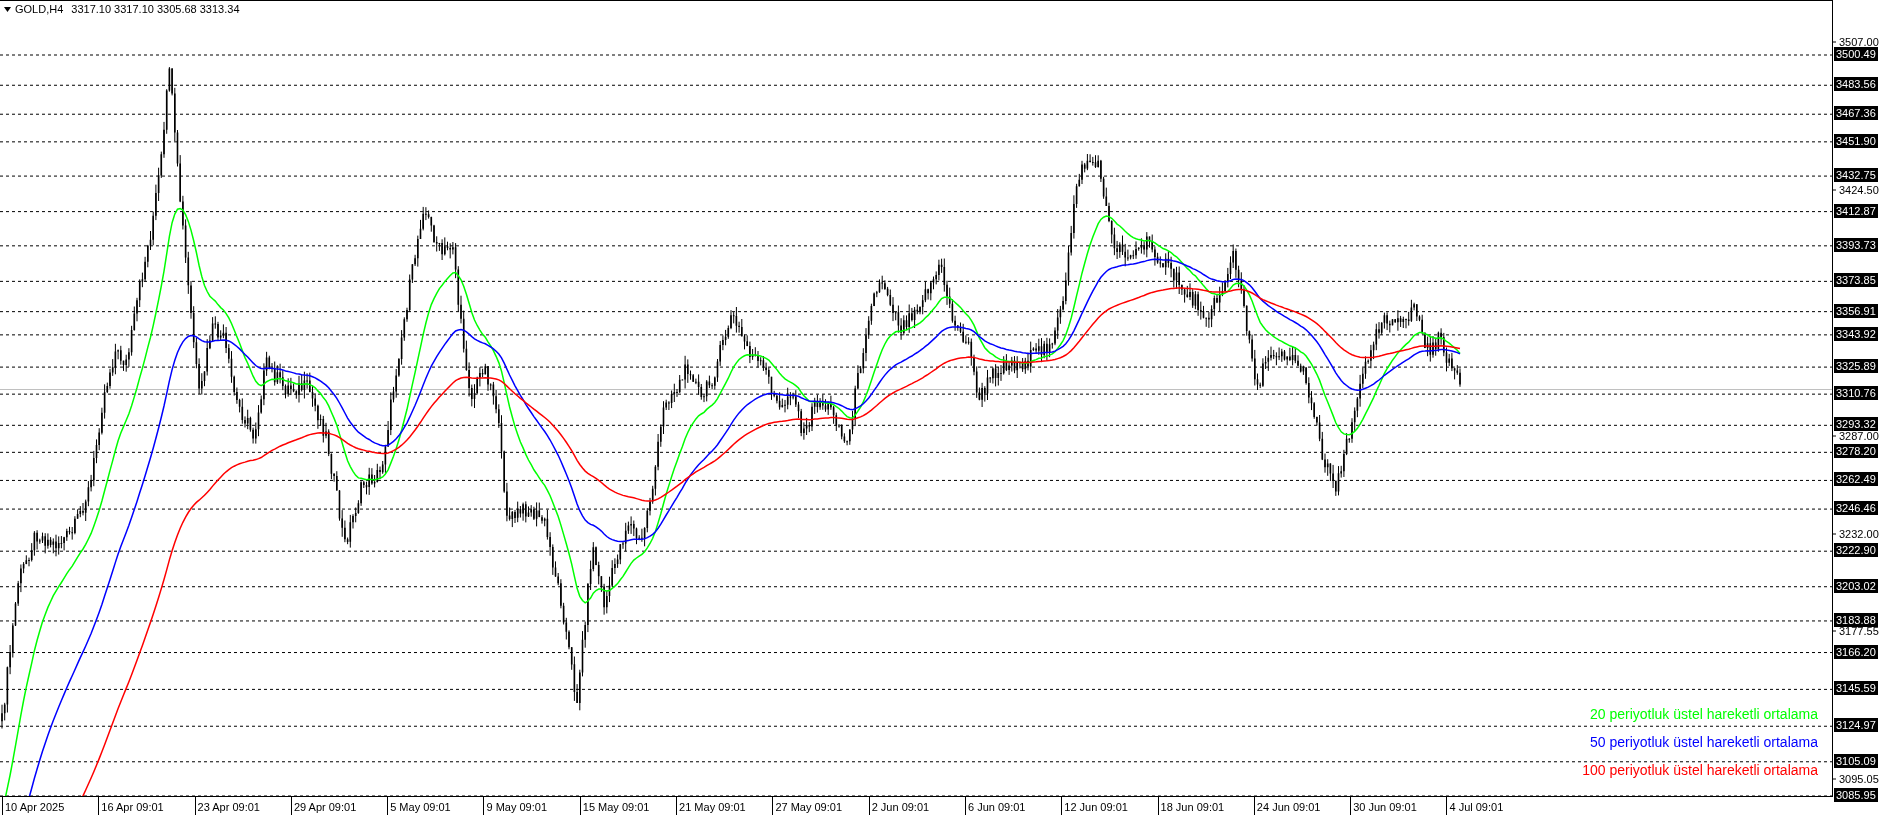 Image resolution: width=1896 pixels, height=820 pixels. Describe the element at coordinates (1859, 436) in the screenshot. I see `price-tick-label: 3287.00` at that location.